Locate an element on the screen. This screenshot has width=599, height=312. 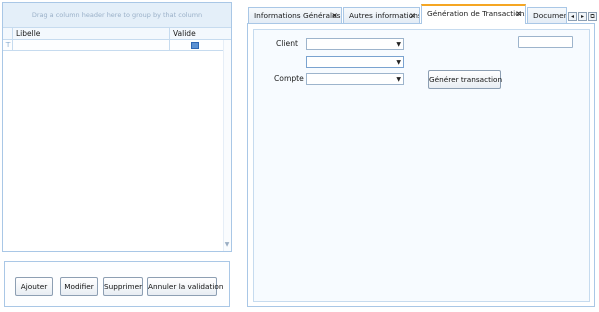
filter-row: ⊤ is located at coordinates (117, 45).